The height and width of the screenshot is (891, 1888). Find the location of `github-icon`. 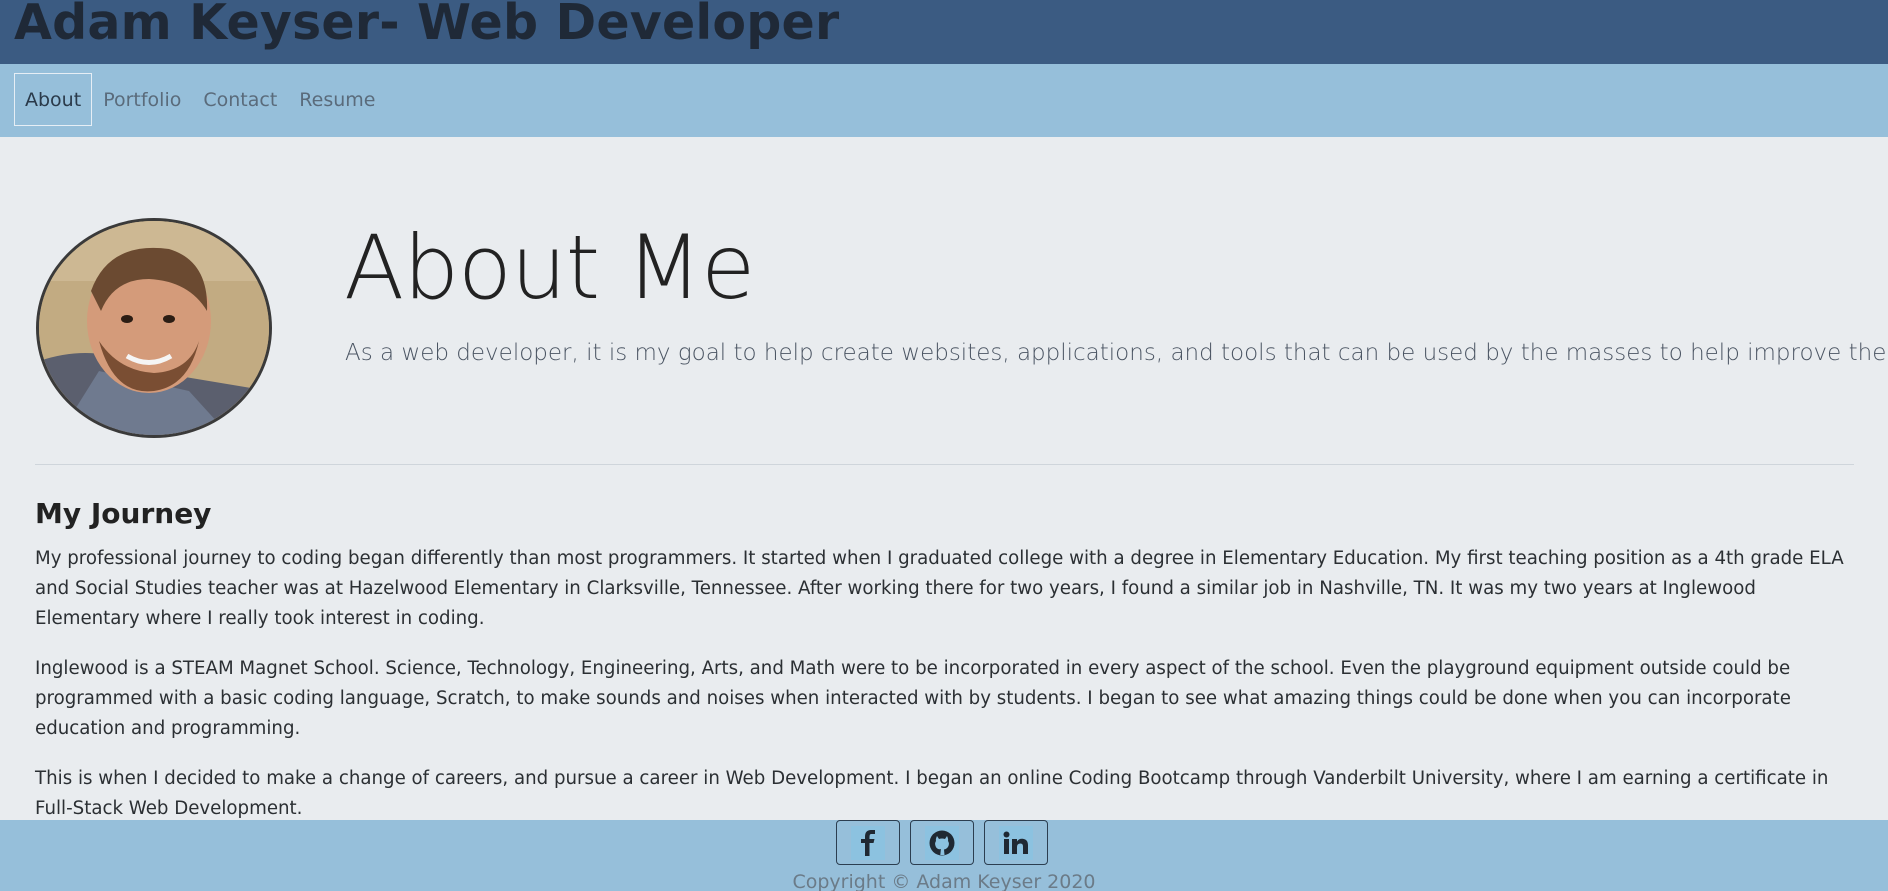

github-icon is located at coordinates (942, 842).